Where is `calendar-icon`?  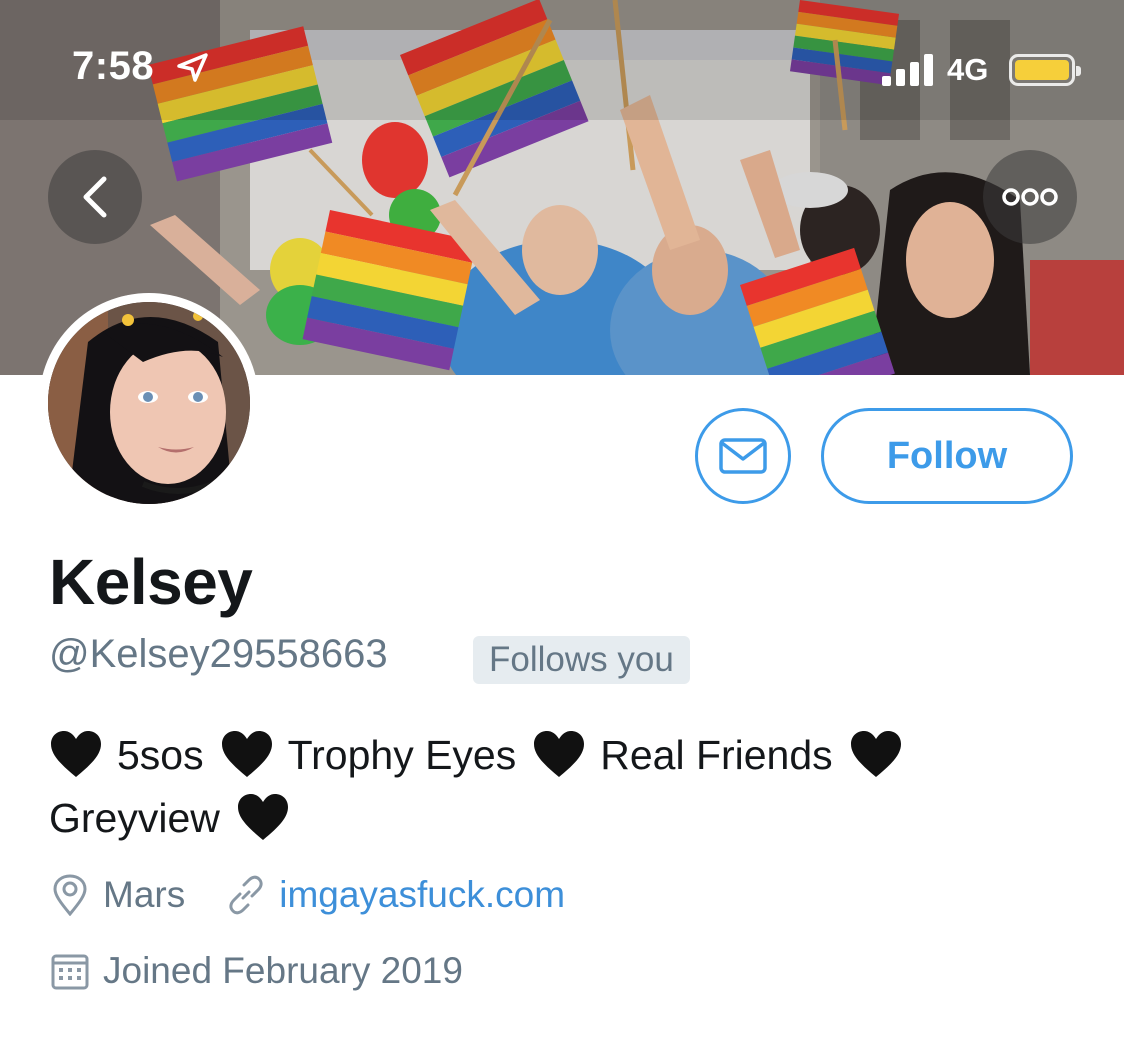
calendar-icon is located at coordinates (70, 971).